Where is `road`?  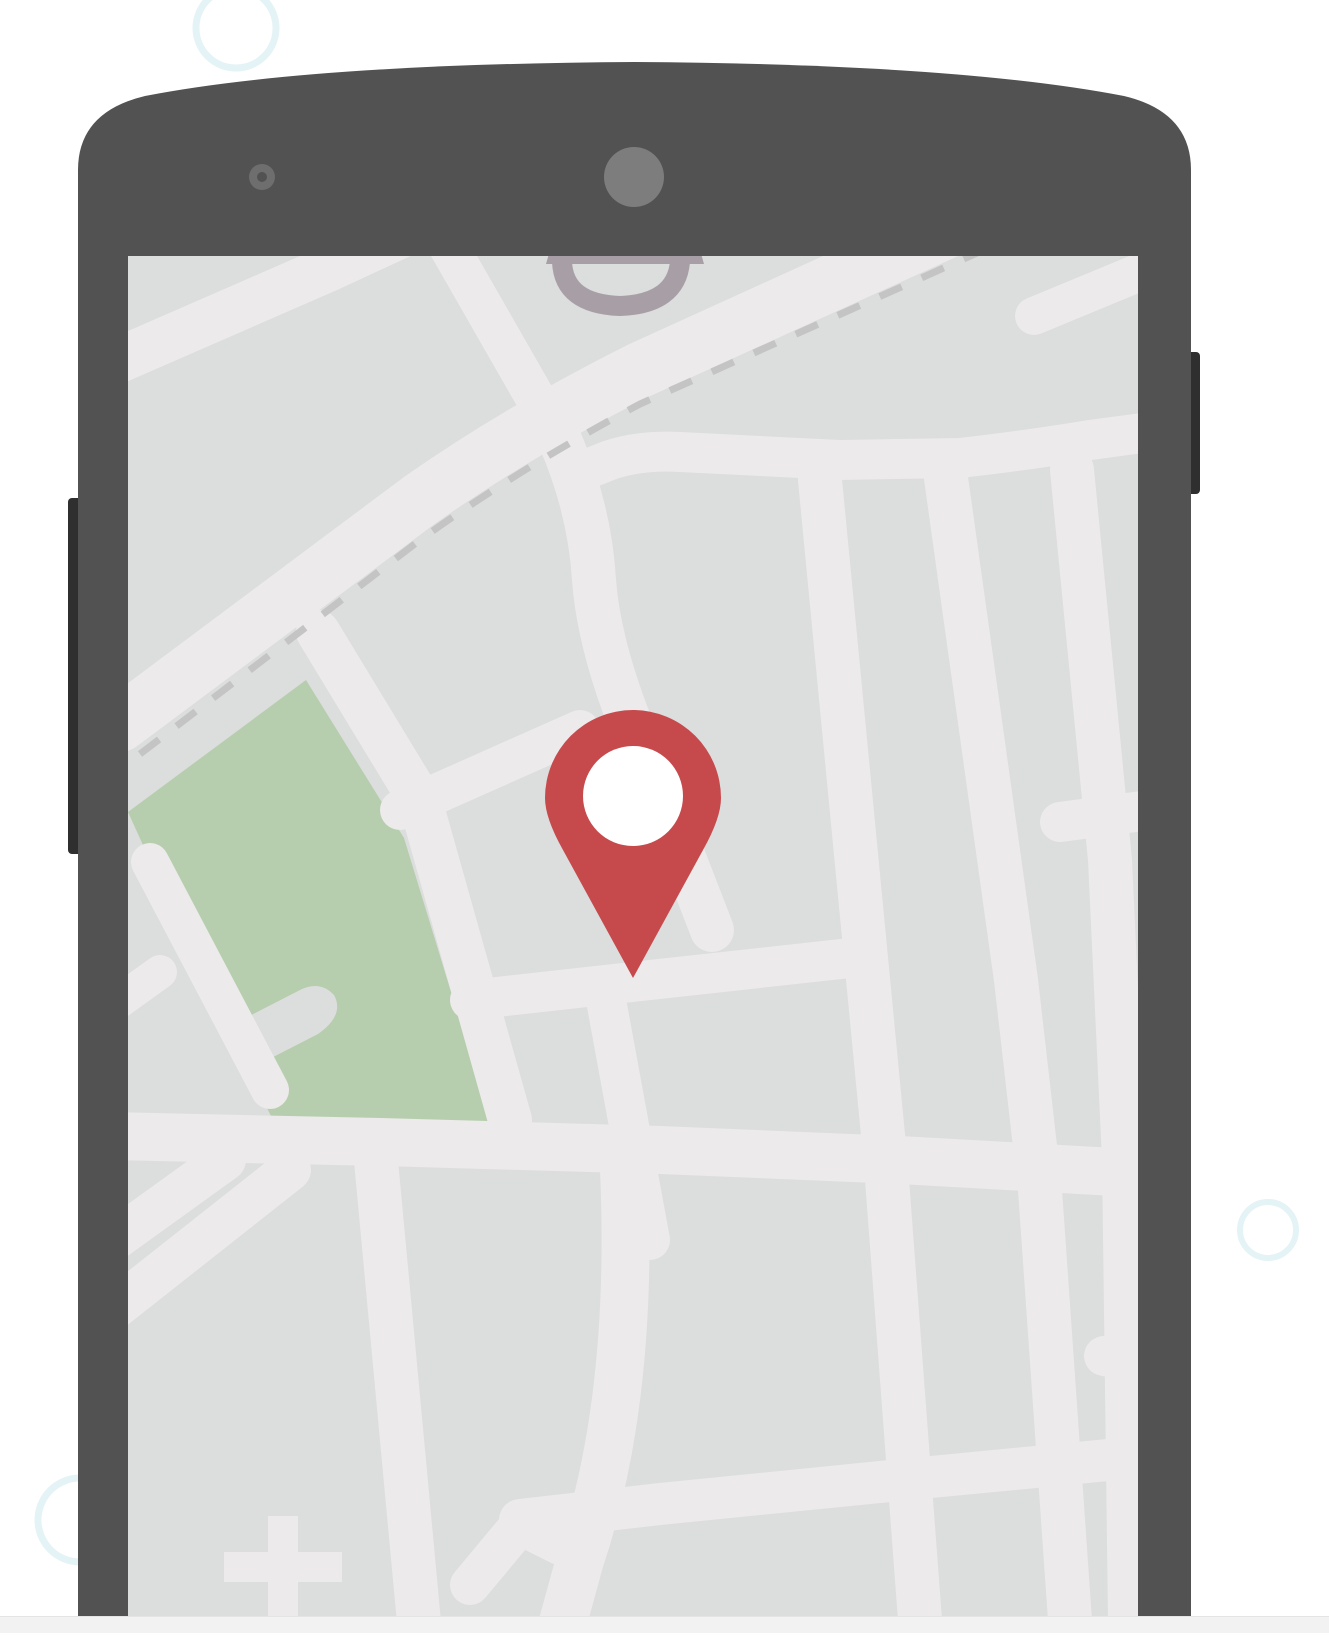
road is located at coordinates (1089, 816).